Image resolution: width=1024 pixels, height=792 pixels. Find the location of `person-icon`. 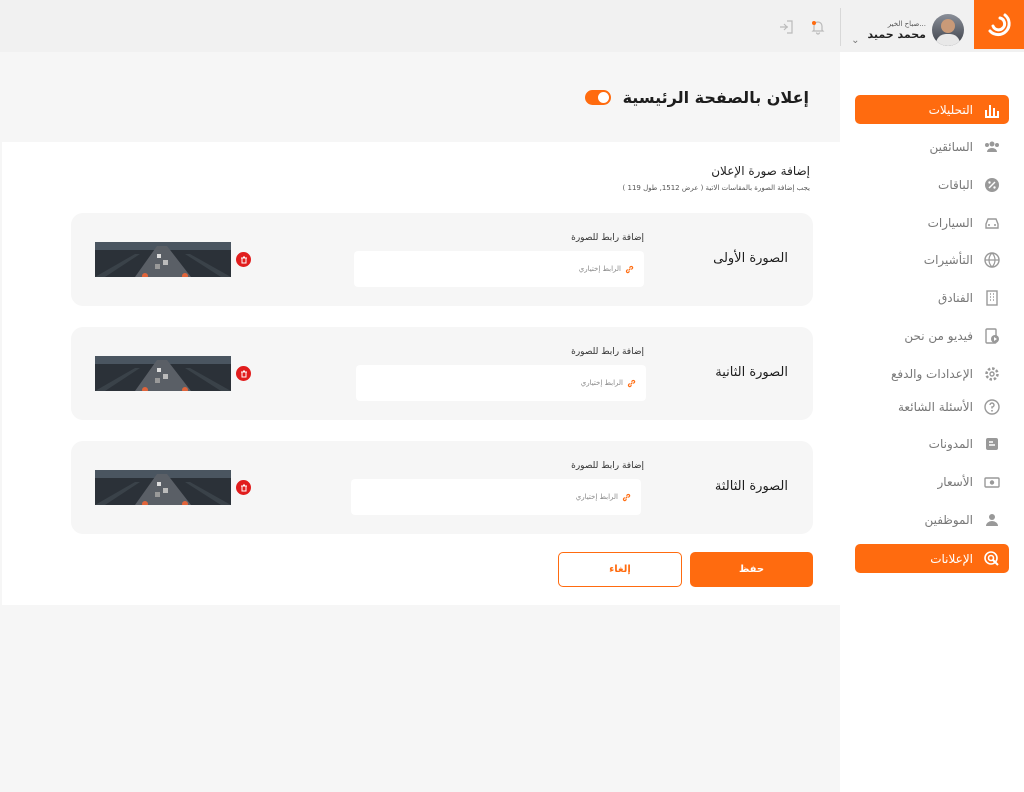

person-icon is located at coordinates (992, 519).